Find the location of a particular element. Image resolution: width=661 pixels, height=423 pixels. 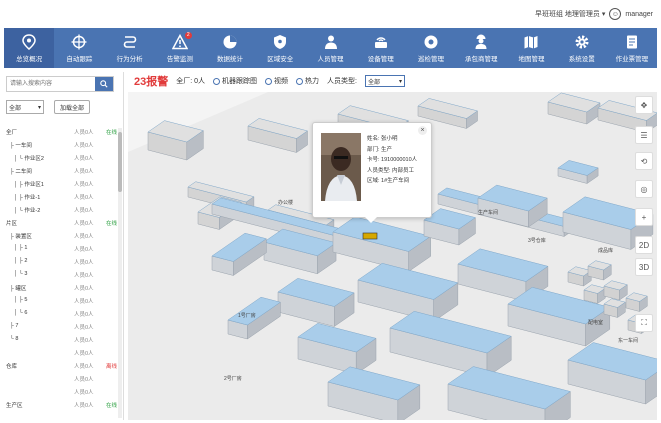

tree-row: │ └ 6 人员0人 is located at coordinates (63, 315).